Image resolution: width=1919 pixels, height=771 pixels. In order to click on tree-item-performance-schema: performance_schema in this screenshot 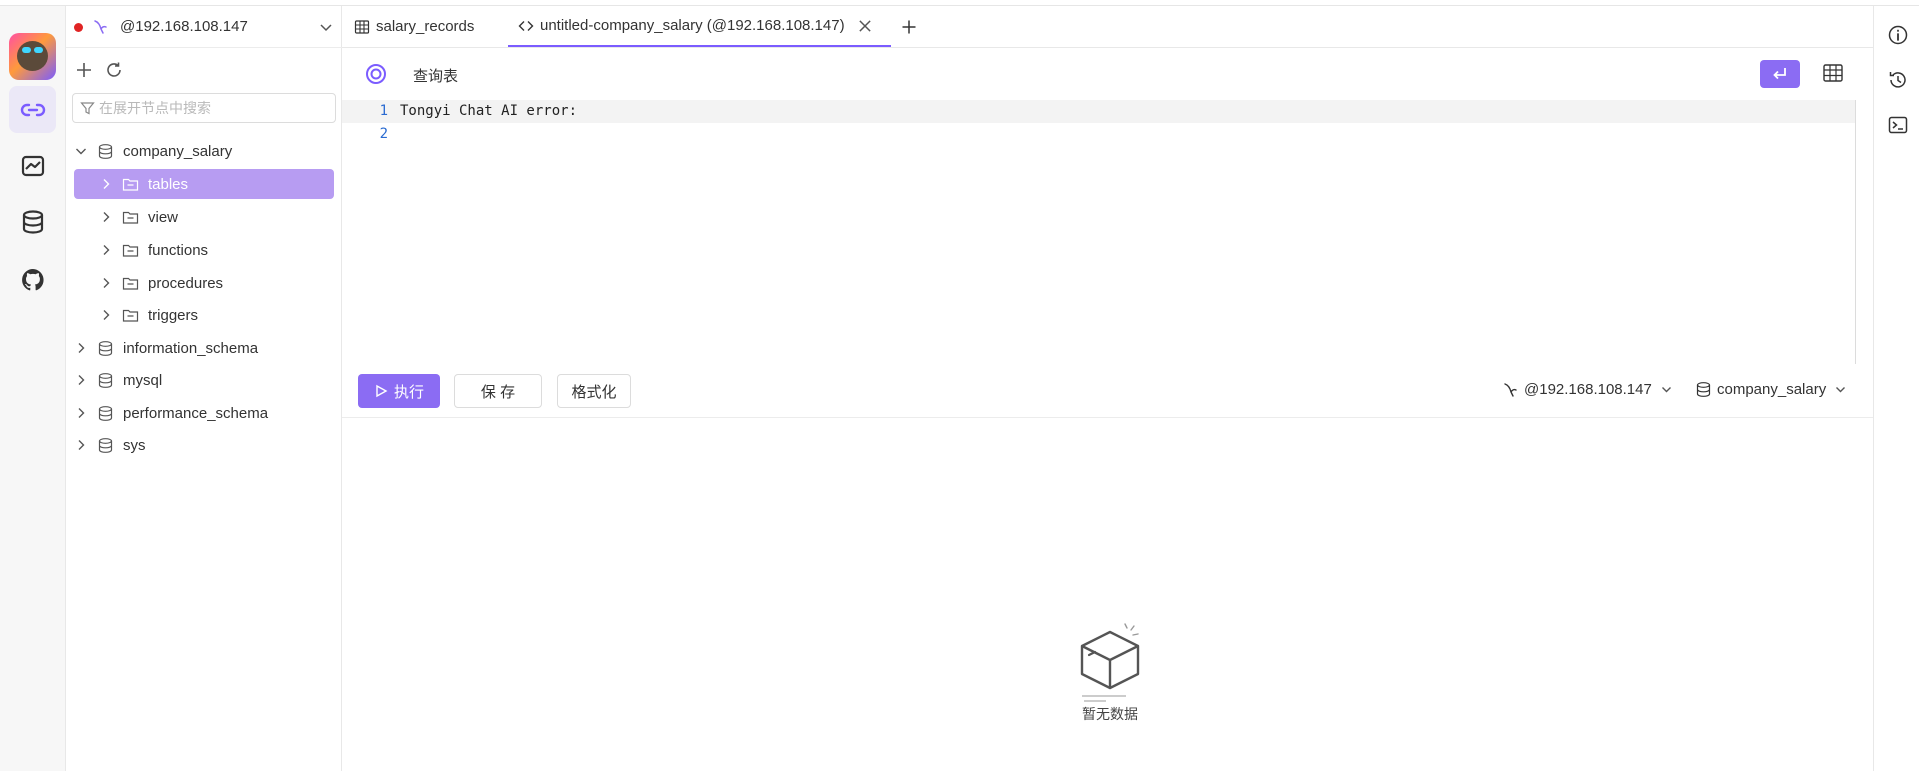, I will do `click(204, 413)`.